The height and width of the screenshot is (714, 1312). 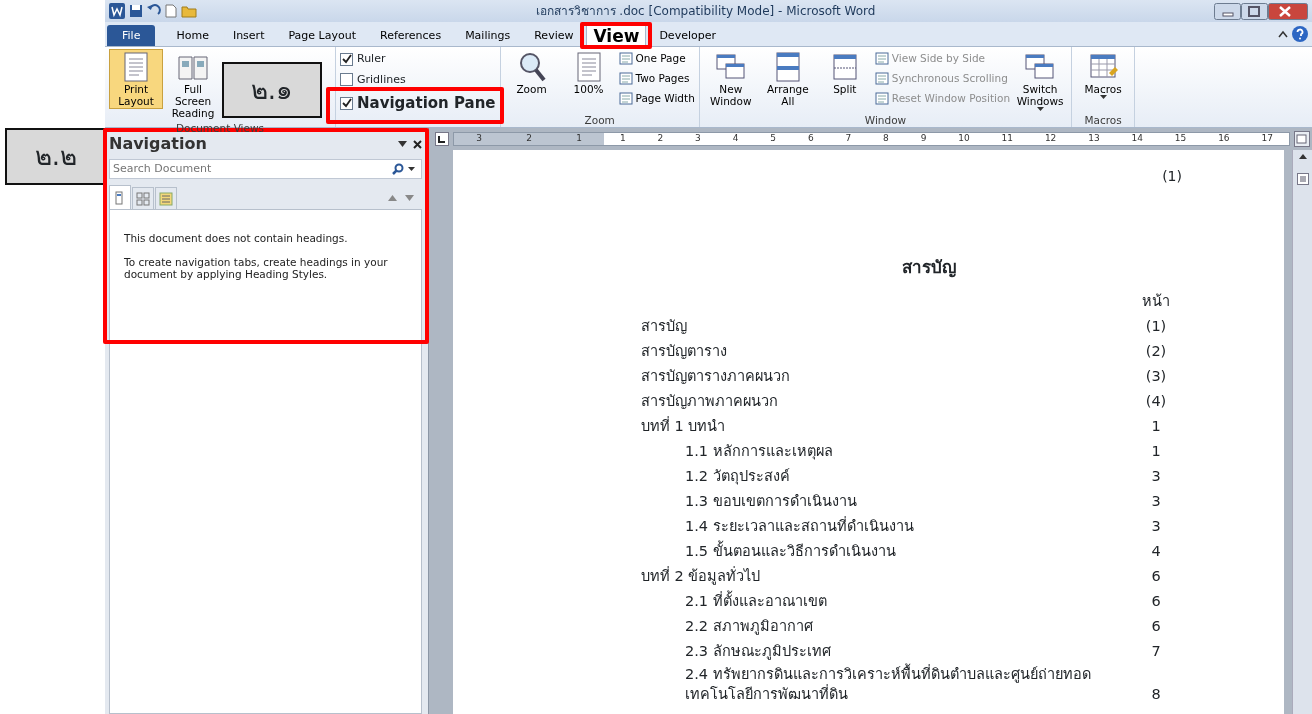 What do you see at coordinates (1254, 11) in the screenshot?
I see `restore-button` at bounding box center [1254, 11].